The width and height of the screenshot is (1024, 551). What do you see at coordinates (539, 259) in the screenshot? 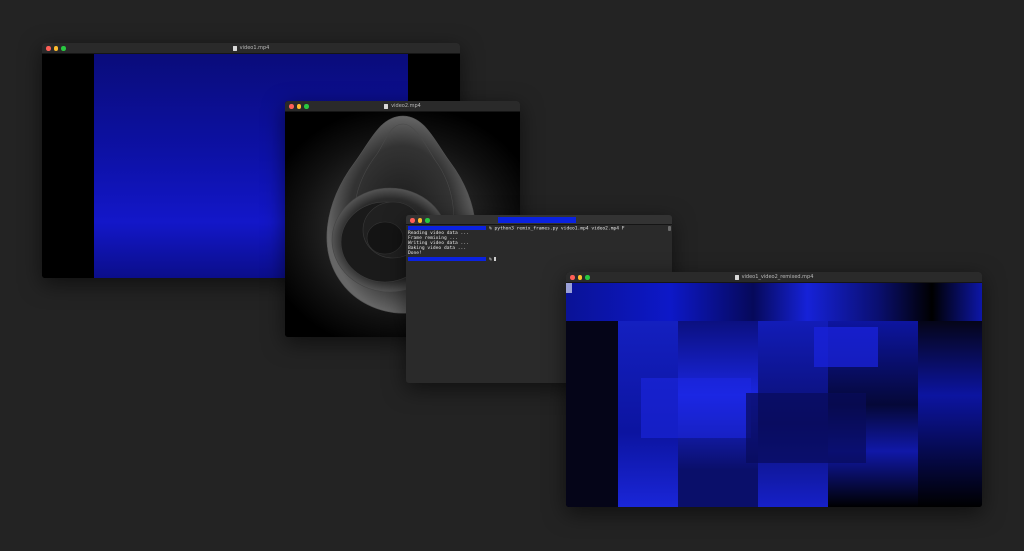
I see `prompt-line: %` at bounding box center [539, 259].